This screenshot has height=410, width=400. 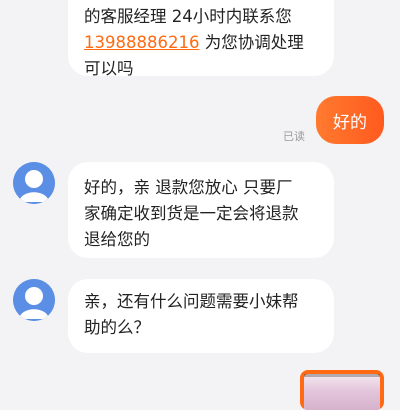 I want to click on message-bubble-incoming: 的客服经理 24小时内联系您 13988886216 为您协调处理 可以吗, so click(x=201, y=39).